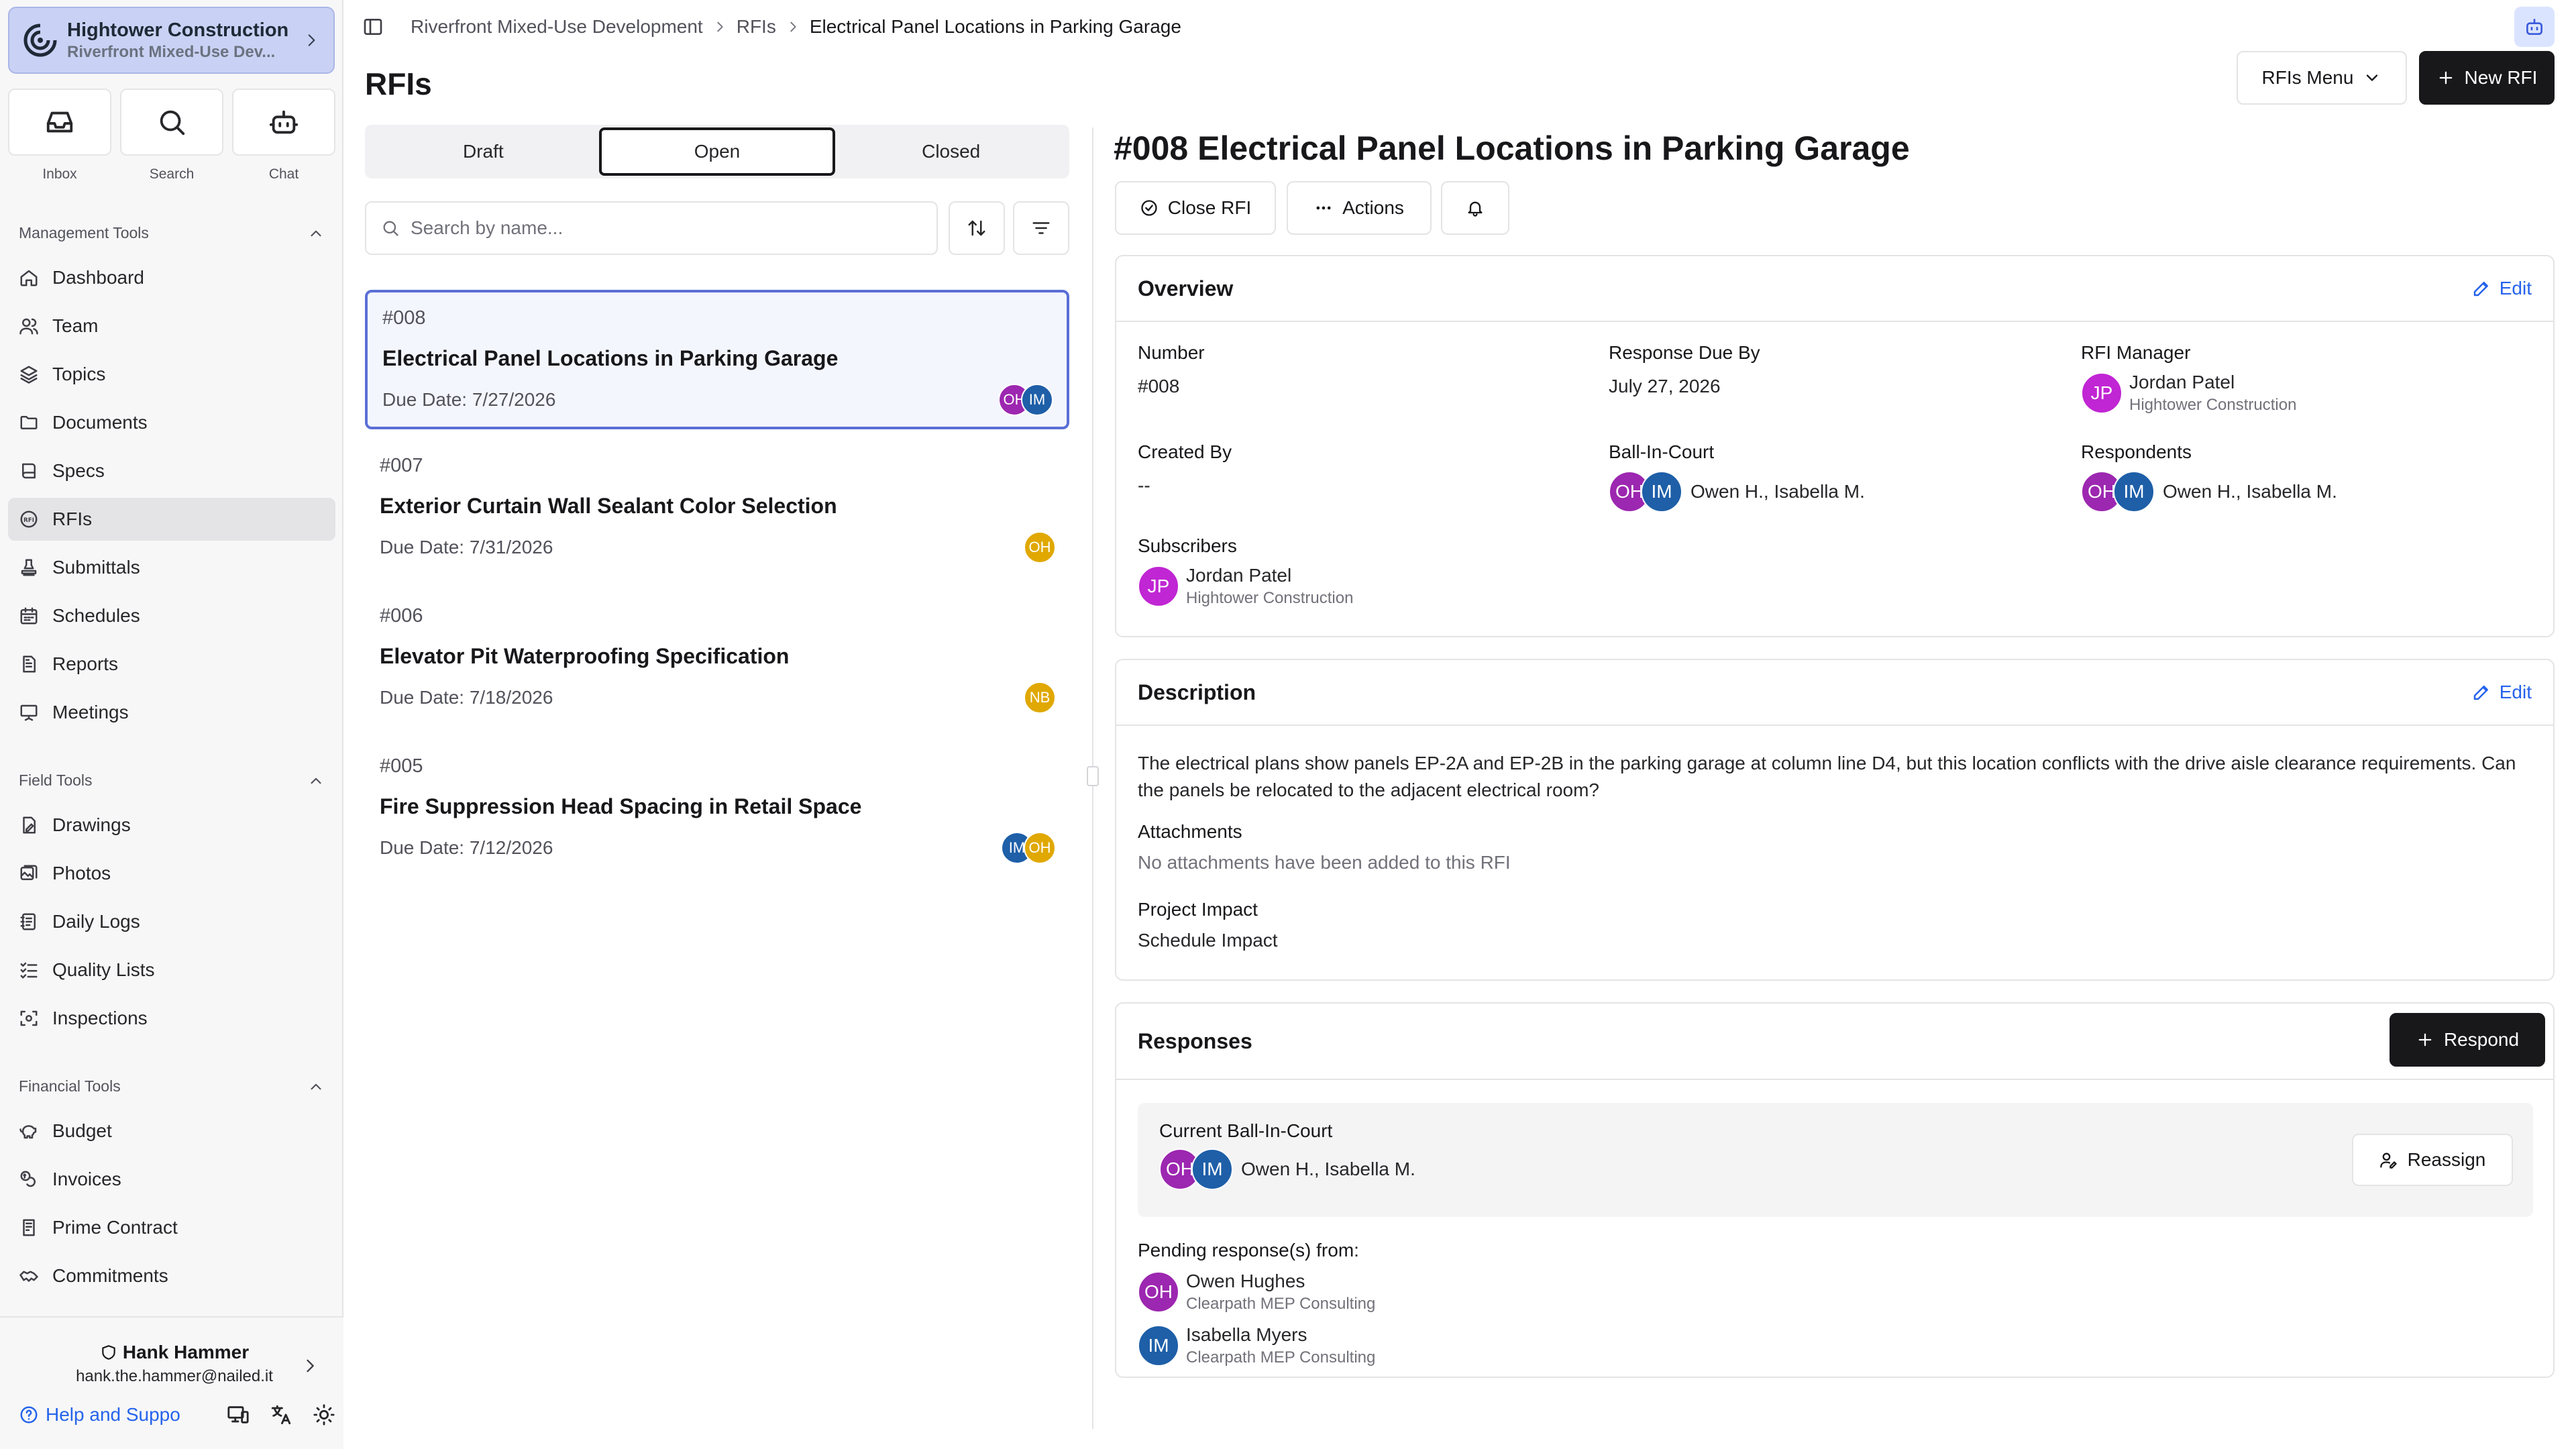 This screenshot has height=1449, width=2576. Describe the element at coordinates (29, 1228) in the screenshot. I see `contract-icon` at that location.